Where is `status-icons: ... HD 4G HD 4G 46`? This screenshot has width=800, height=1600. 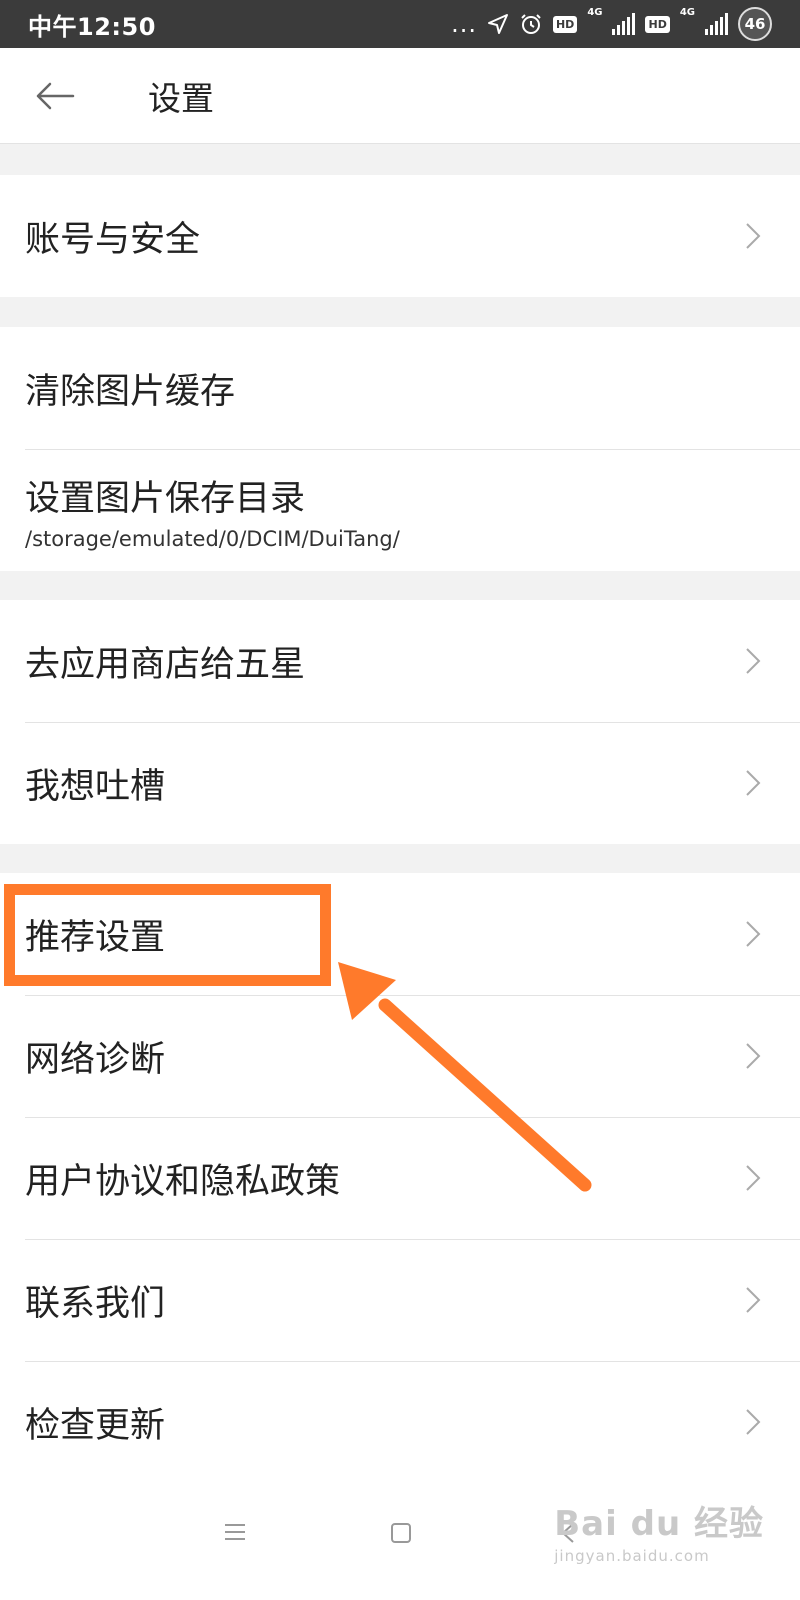 status-icons: ... HD 4G HD 4G 46 is located at coordinates (611, 24).